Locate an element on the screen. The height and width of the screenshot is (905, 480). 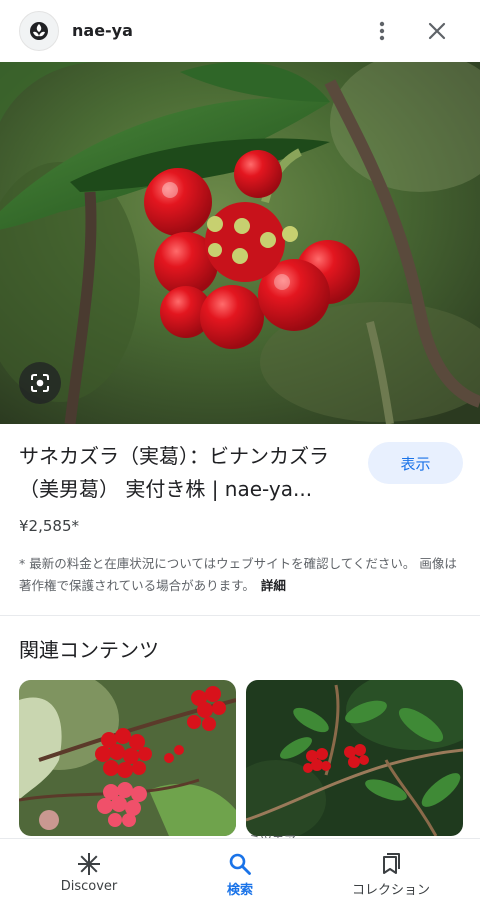
plant-logo-icon is located at coordinates (39, 31).